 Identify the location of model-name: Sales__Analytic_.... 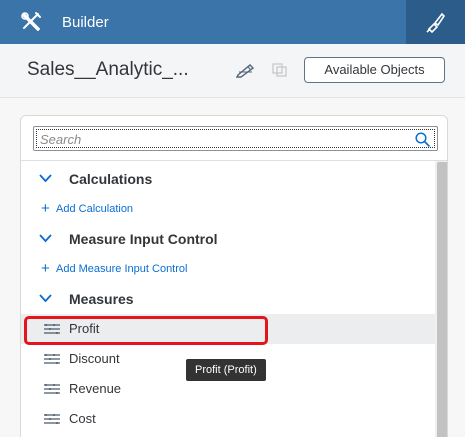
(108, 70).